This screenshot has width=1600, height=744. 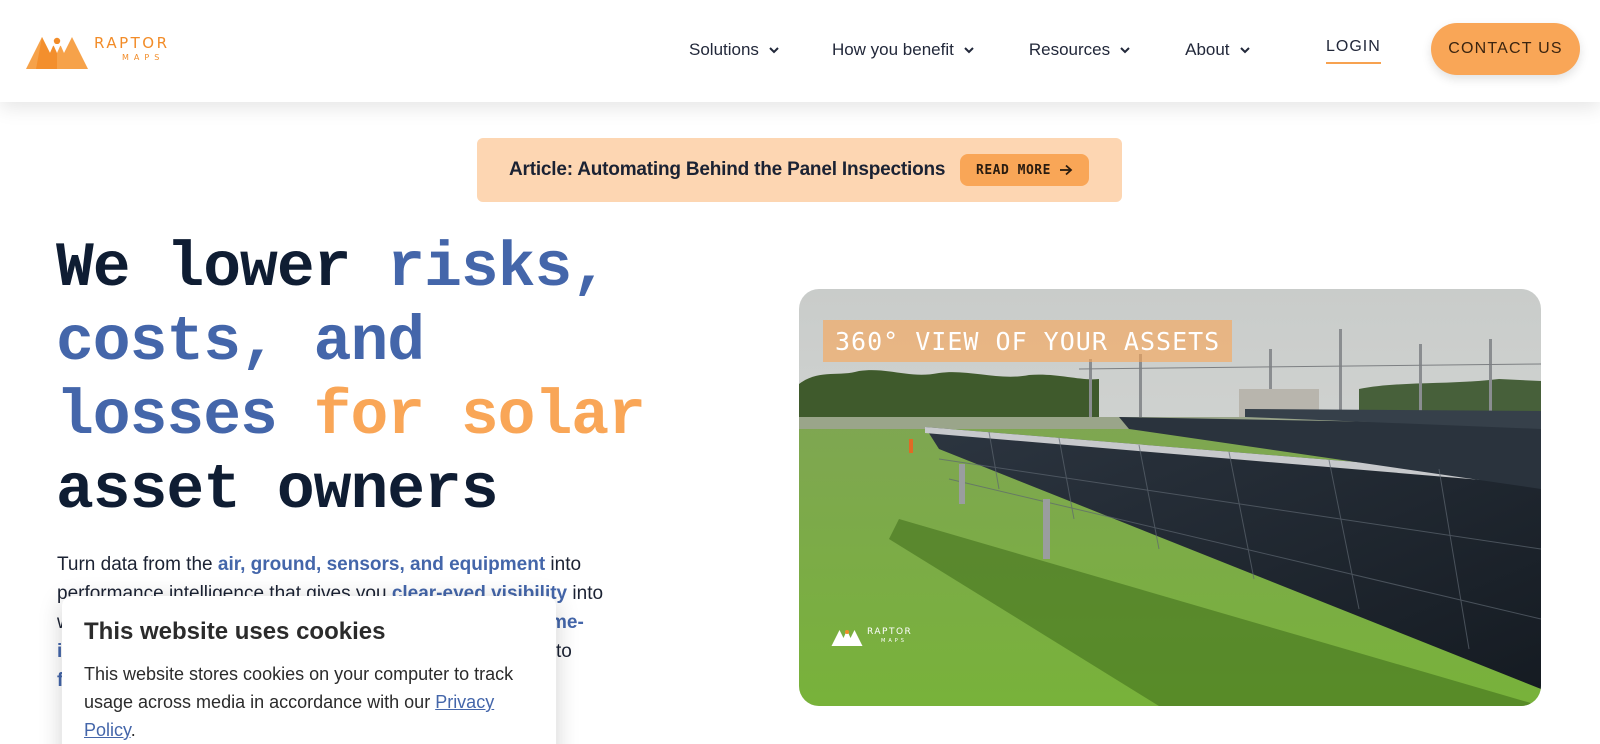 I want to click on cookie-text-end: ., so click(x=133, y=730).